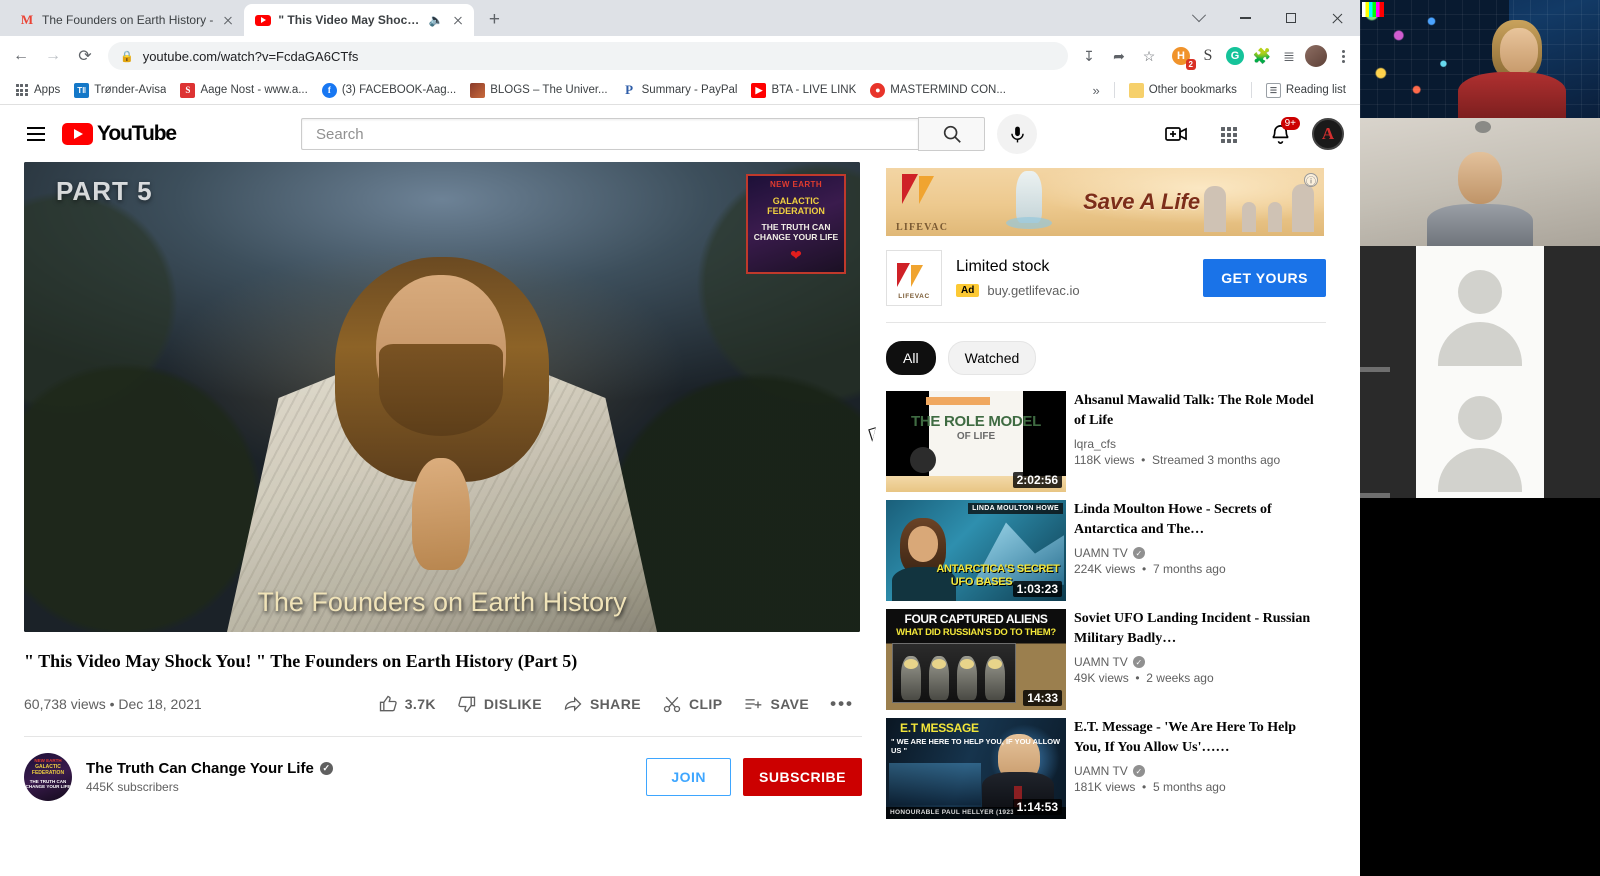 This screenshot has width=1600, height=876. I want to click on ad-banner-image: LIFEVAC Save A Life ⓘ, so click(1105, 202).